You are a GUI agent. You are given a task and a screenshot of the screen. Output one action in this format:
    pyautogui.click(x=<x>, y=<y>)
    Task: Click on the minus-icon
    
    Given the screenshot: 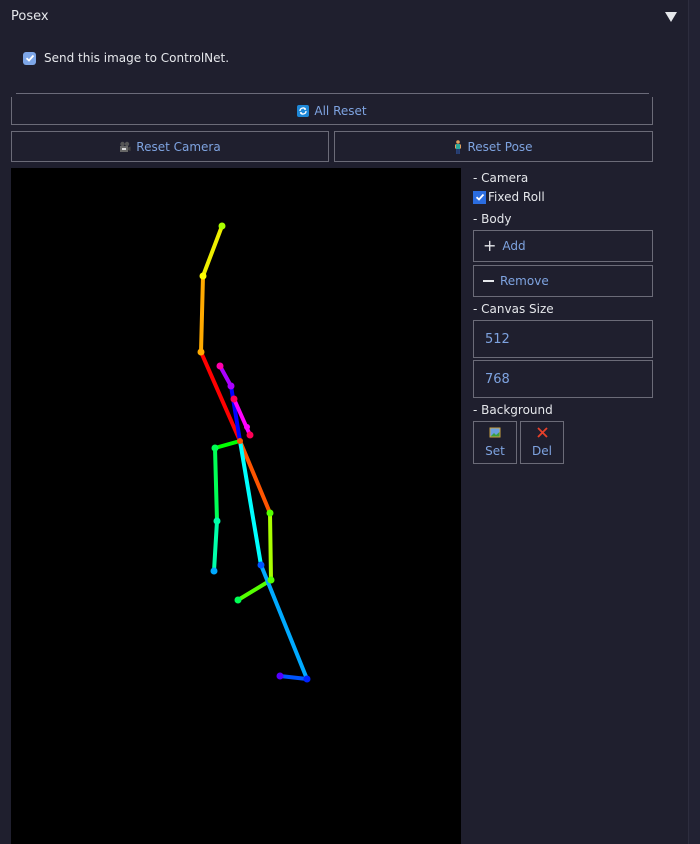 What is the action you would take?
    pyautogui.click(x=488, y=281)
    